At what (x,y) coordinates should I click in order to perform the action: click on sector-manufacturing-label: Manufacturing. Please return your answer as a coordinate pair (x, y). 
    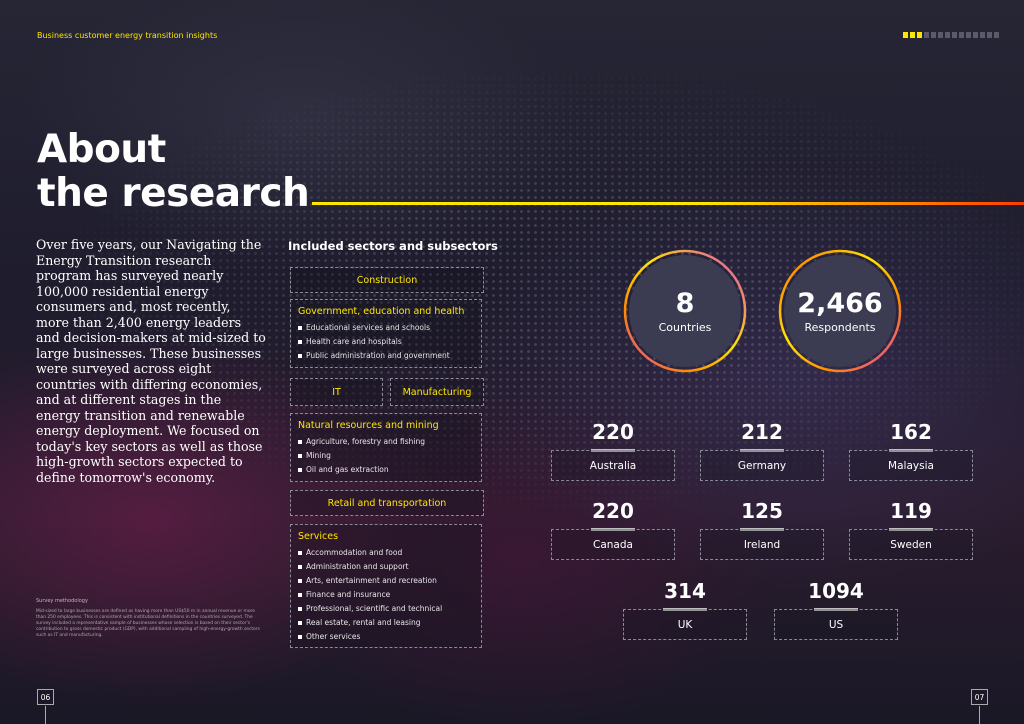
    Looking at the image, I should click on (437, 392).